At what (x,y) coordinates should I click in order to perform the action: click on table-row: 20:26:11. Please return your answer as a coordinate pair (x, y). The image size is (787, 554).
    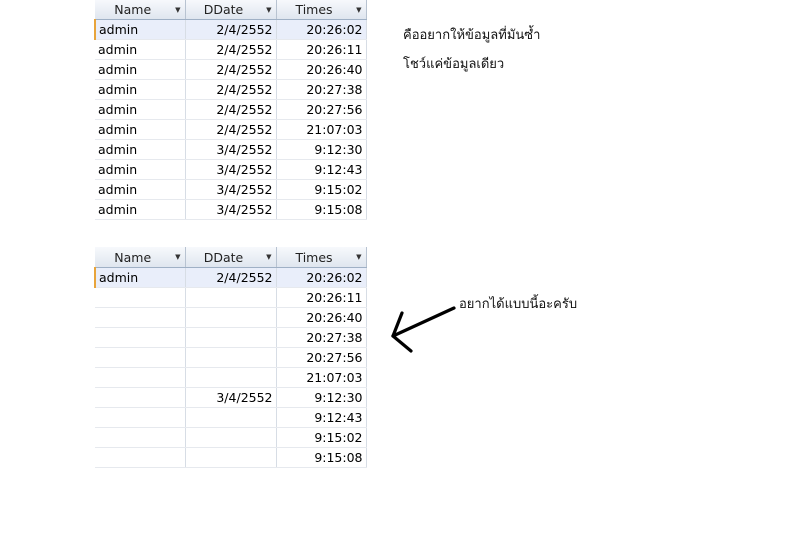
    Looking at the image, I should click on (231, 297).